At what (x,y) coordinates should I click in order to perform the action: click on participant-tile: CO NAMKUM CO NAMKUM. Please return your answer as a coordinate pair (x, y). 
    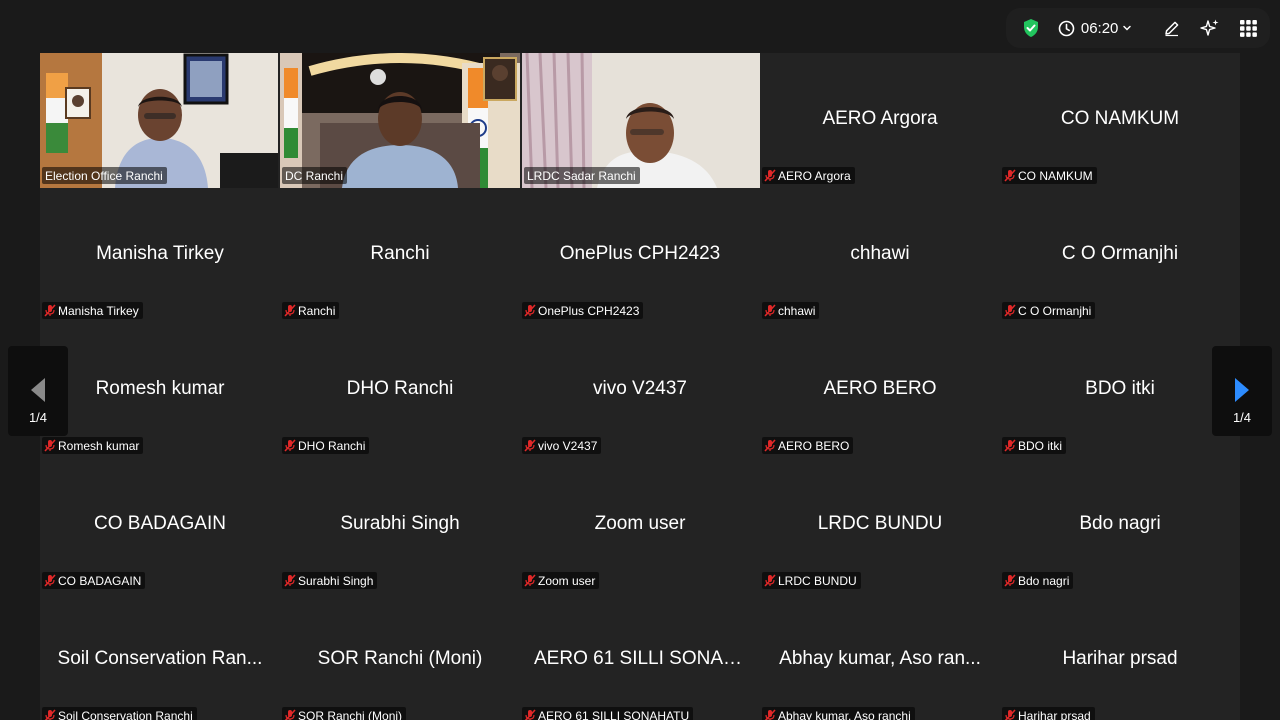
    Looking at the image, I should click on (1120, 120).